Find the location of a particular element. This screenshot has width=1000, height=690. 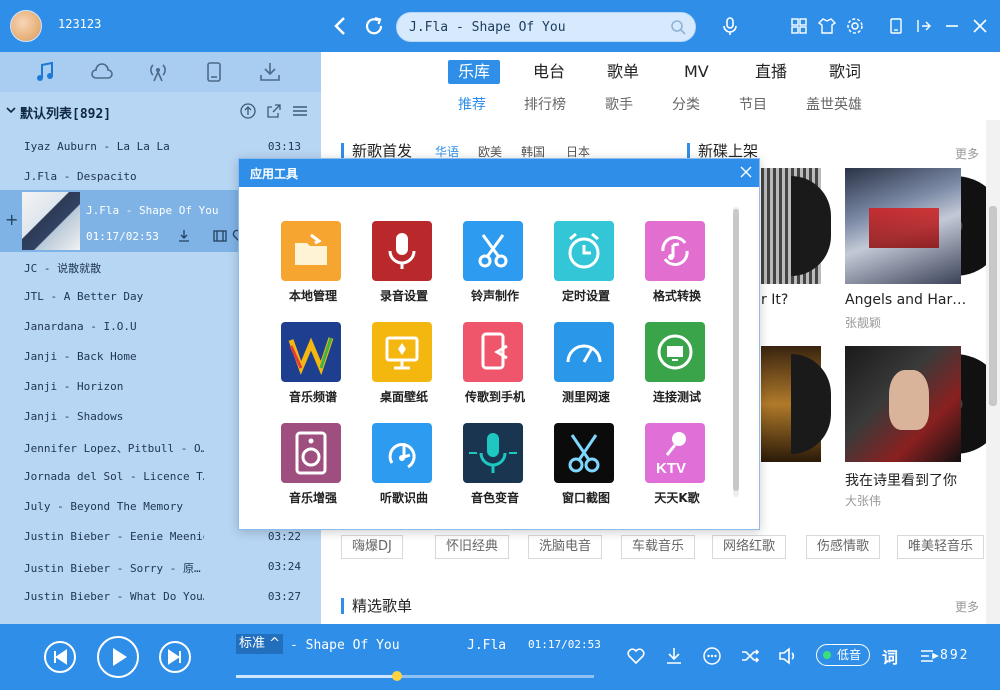

tab-lyrics: 歌词 is located at coordinates (845, 72).